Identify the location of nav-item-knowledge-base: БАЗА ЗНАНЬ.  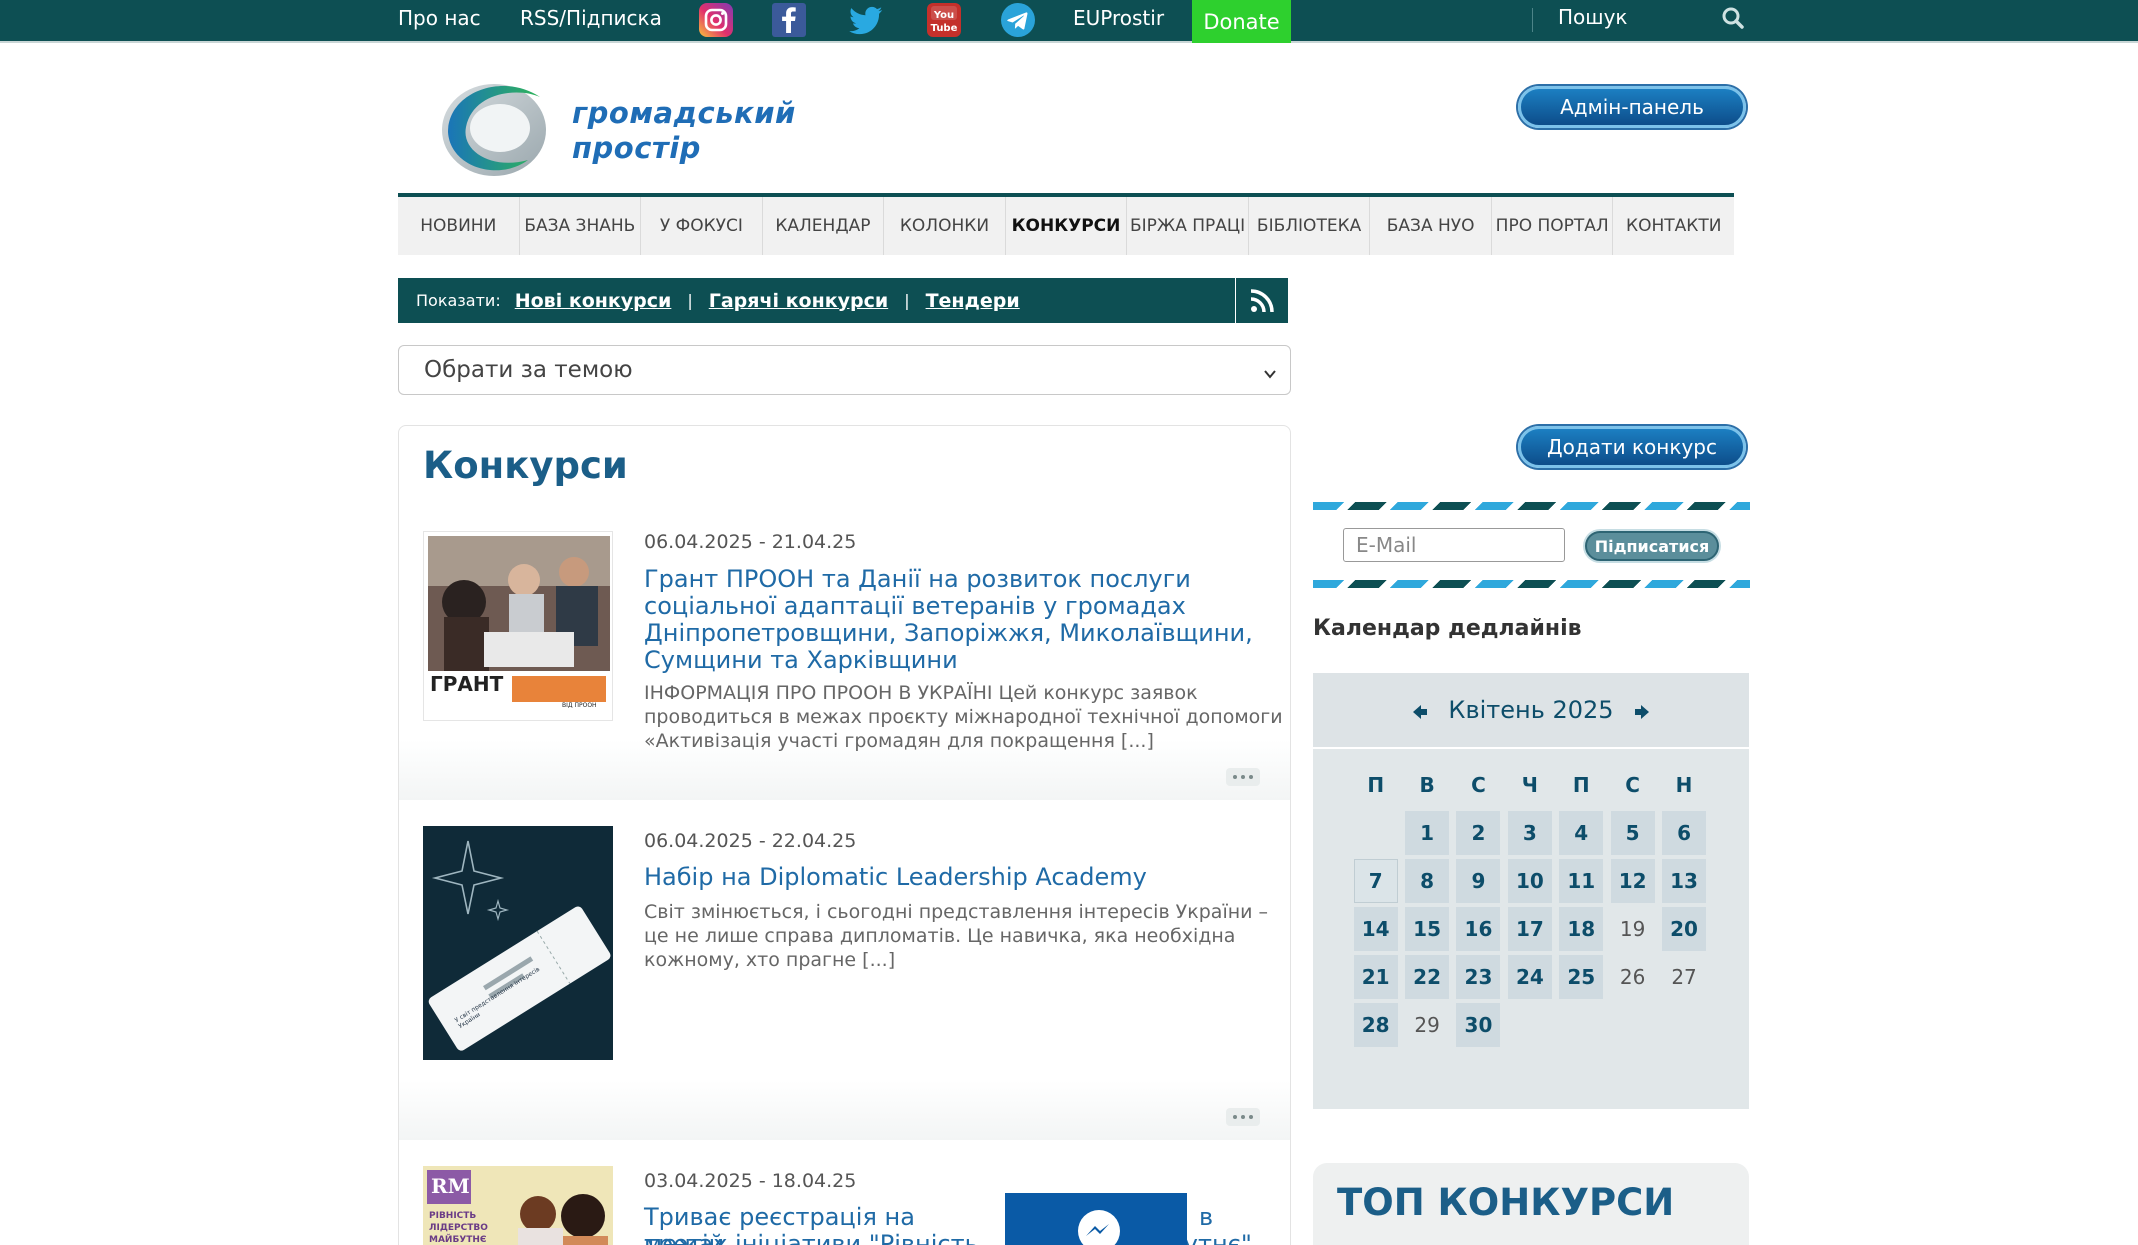
(581, 226).